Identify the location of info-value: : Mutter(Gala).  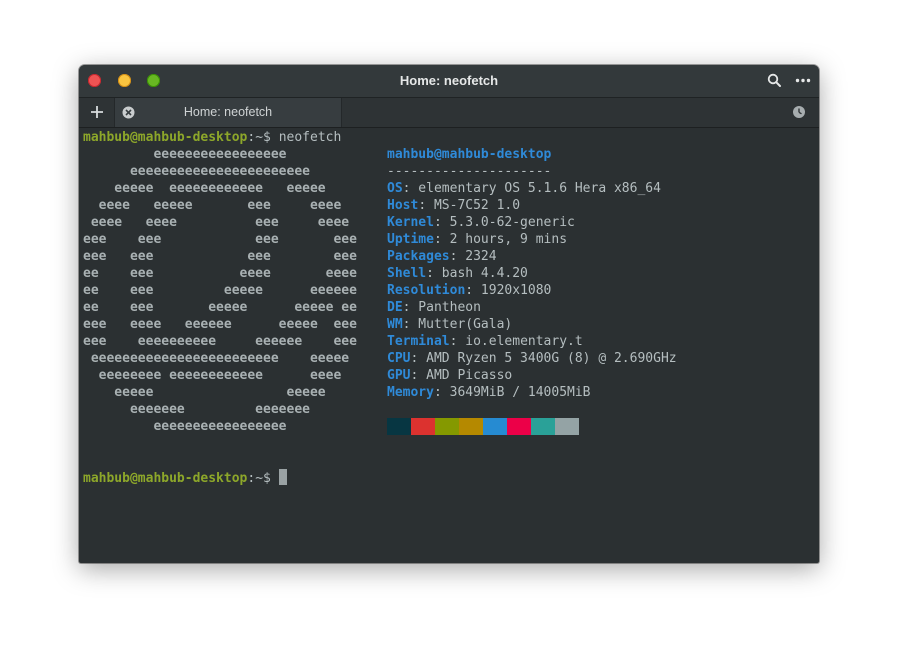
(457, 324).